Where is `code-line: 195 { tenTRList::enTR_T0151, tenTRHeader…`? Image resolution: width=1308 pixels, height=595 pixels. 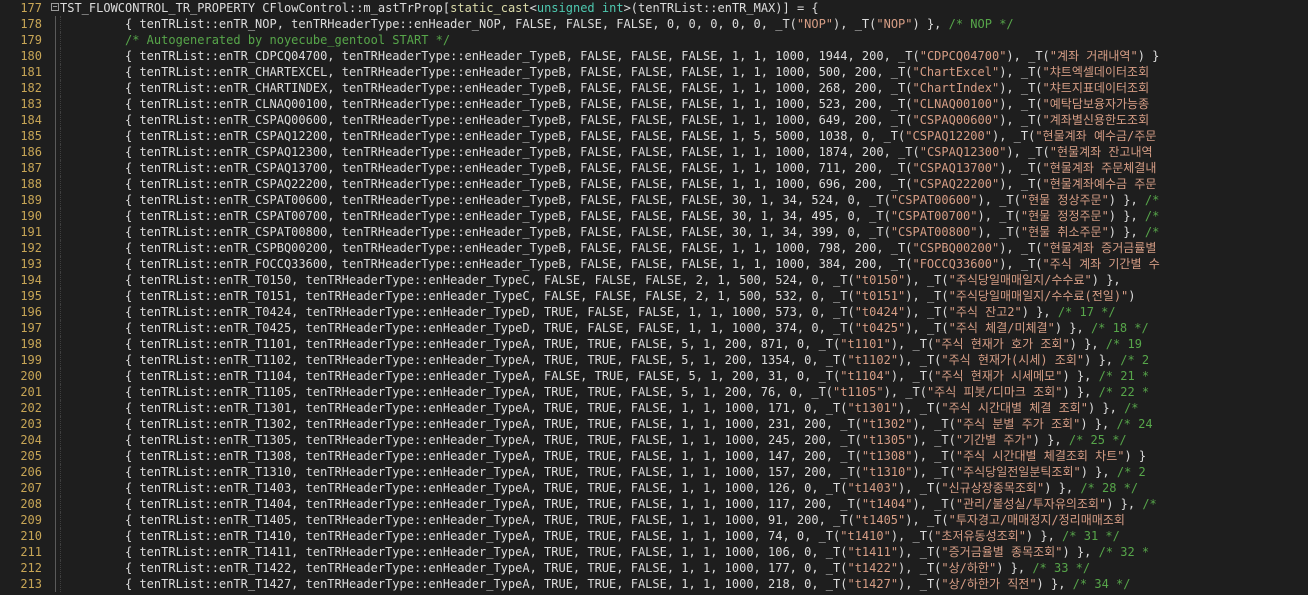
code-line: 195 { tenTRList::enTR_T0151, tenTRHeader… is located at coordinates (654, 296).